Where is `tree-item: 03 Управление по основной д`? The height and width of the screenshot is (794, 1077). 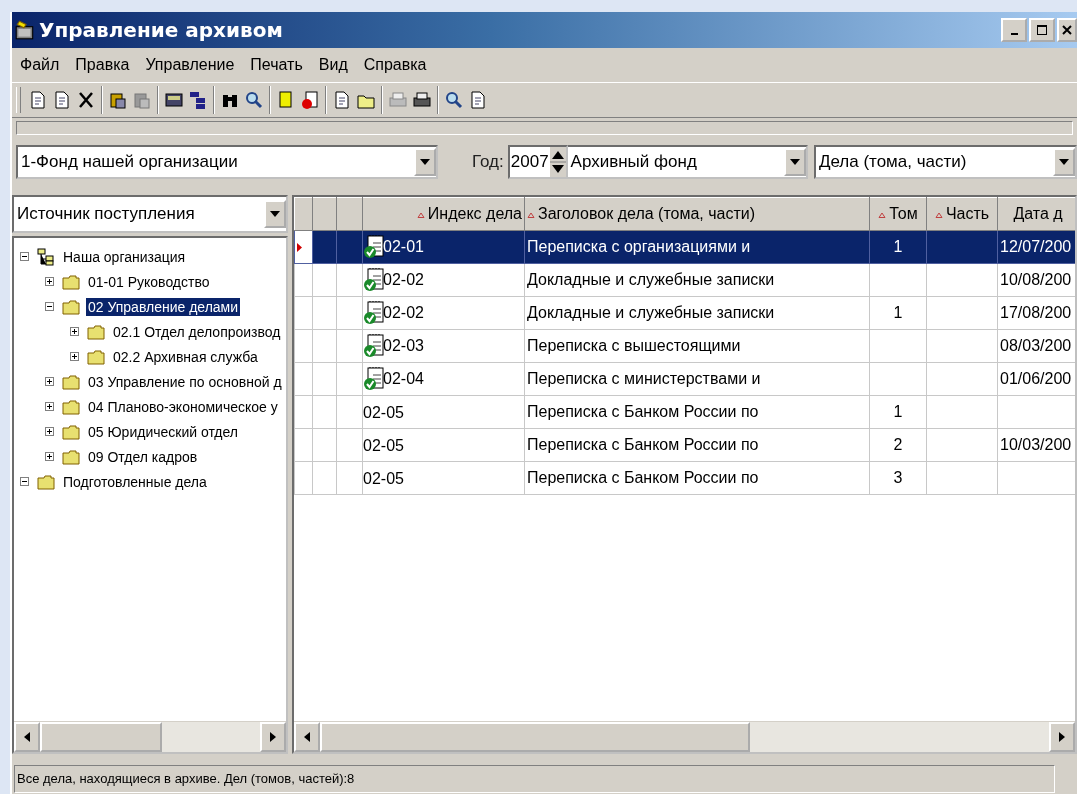
tree-item: 03 Управление по основной д is located at coordinates (185, 381).